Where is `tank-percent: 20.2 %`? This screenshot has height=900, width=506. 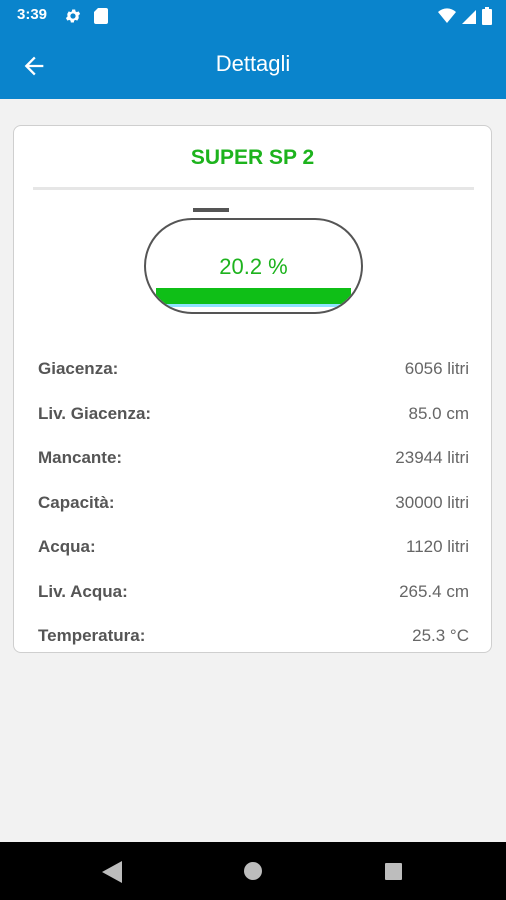 tank-percent: 20.2 % is located at coordinates (253, 266).